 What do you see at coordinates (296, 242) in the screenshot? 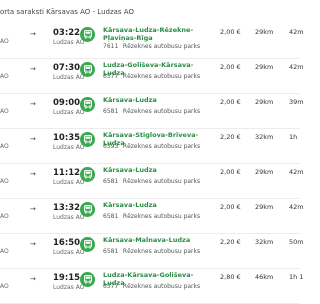
I see `duration: 50m` at bounding box center [296, 242].